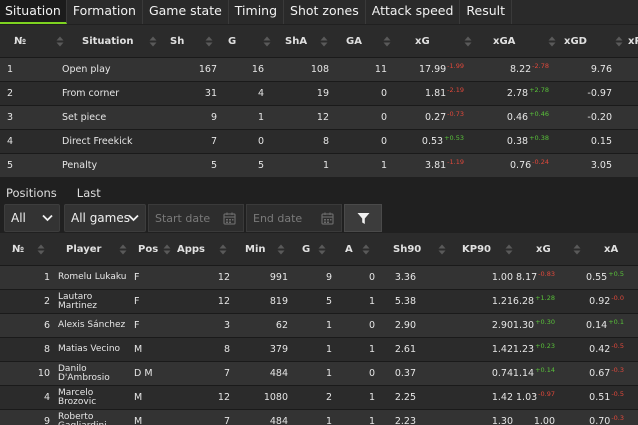 Image resolution: width=638 pixels, height=425 pixels. What do you see at coordinates (93, 349) in the screenshot?
I see `player-player-value: Matias Vecino` at bounding box center [93, 349].